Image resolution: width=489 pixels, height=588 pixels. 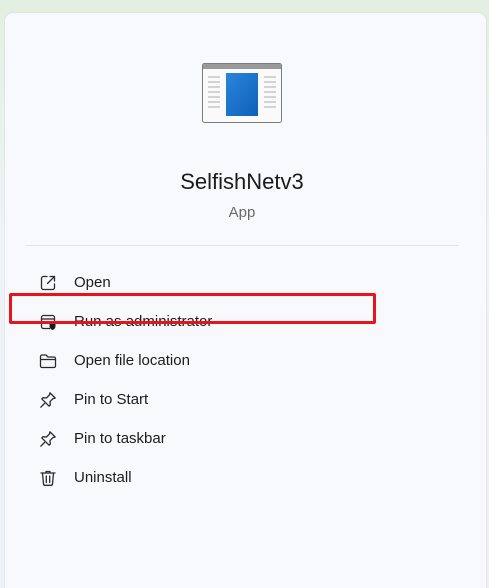 I want to click on menu-item-label: Open file location, so click(x=132, y=360).